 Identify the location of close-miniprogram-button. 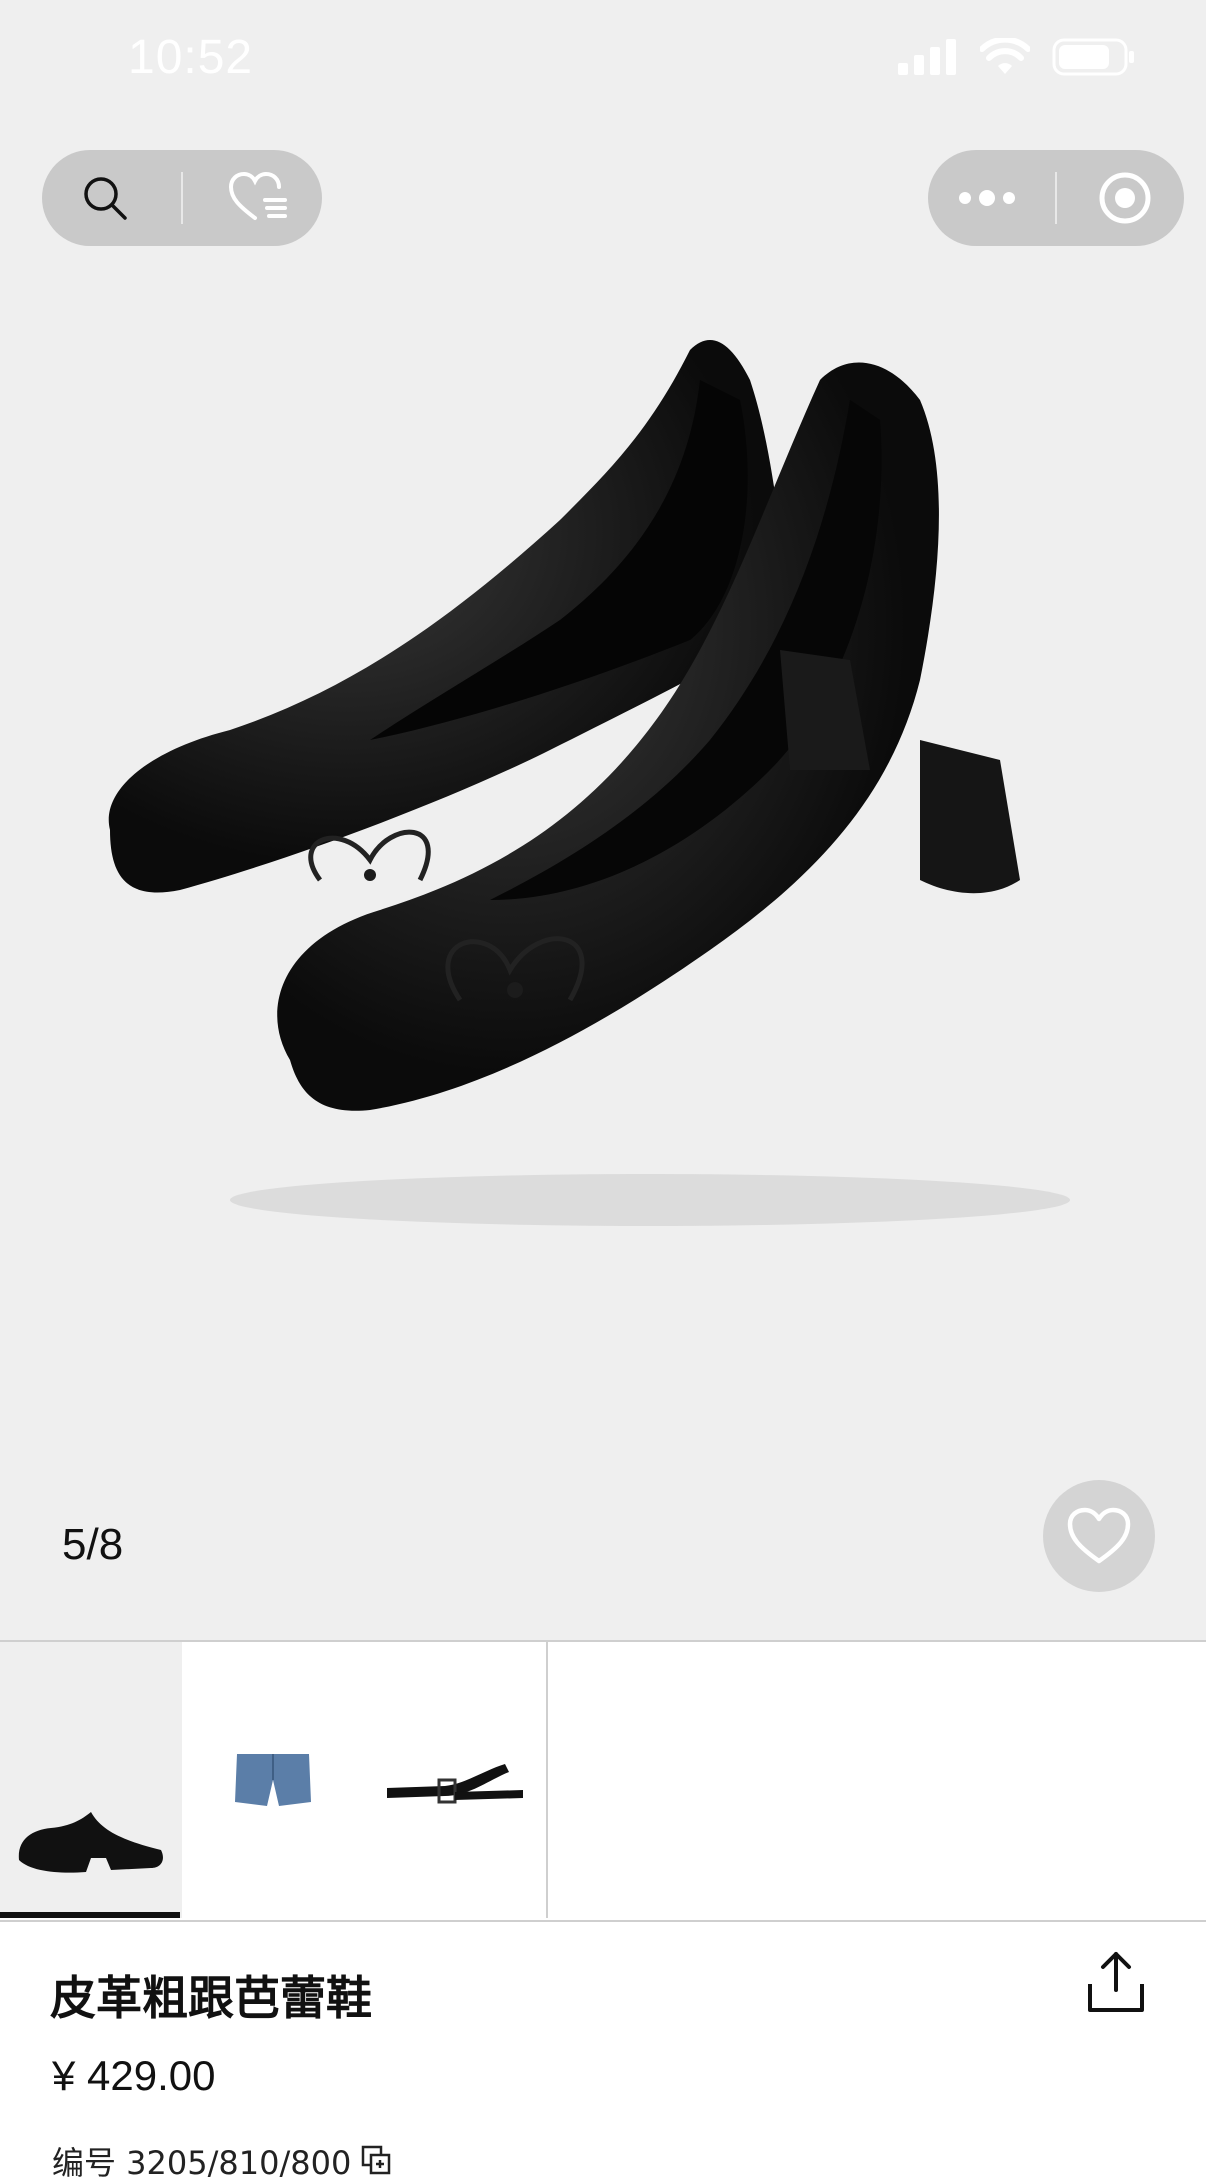
(1125, 198).